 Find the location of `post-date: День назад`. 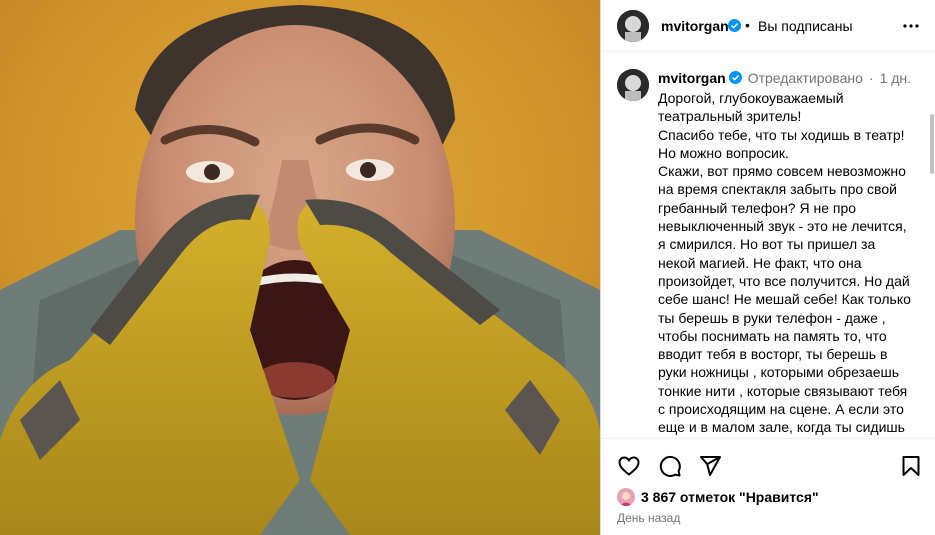

post-date: День назад is located at coordinates (648, 518).